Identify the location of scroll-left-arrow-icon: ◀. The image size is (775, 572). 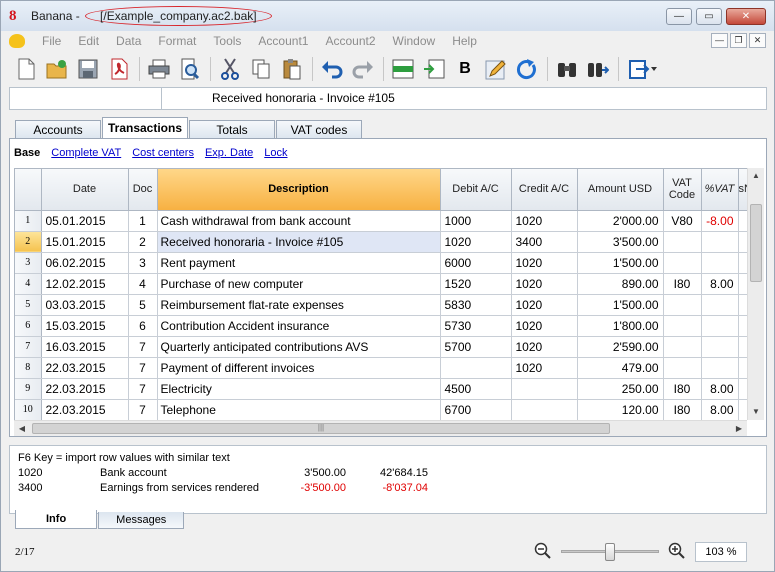
(22, 428).